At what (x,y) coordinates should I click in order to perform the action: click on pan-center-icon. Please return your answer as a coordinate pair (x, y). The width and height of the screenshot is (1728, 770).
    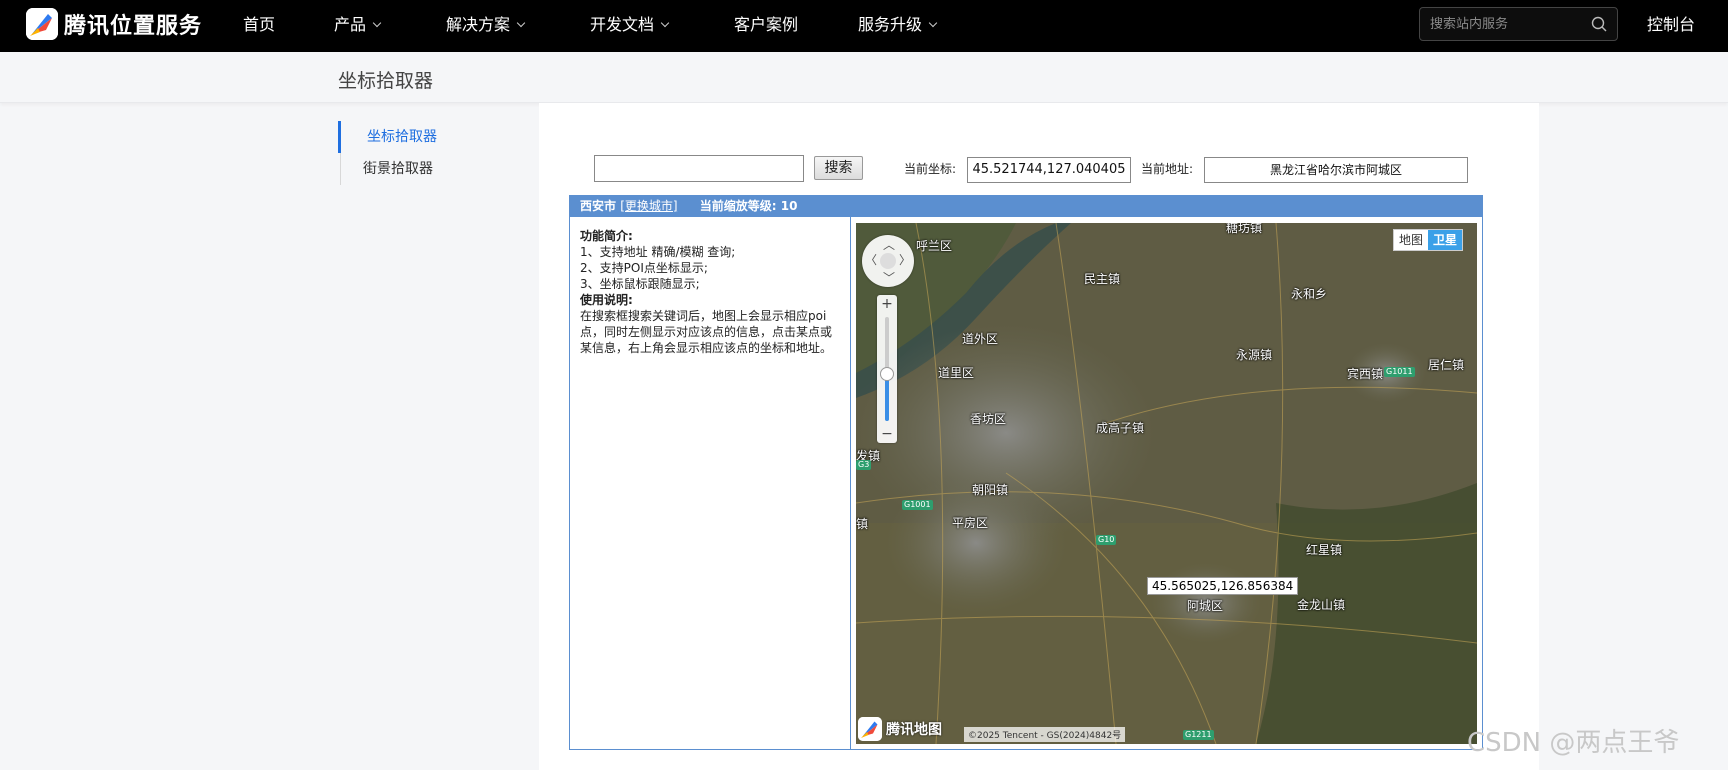
    Looking at the image, I should click on (888, 261).